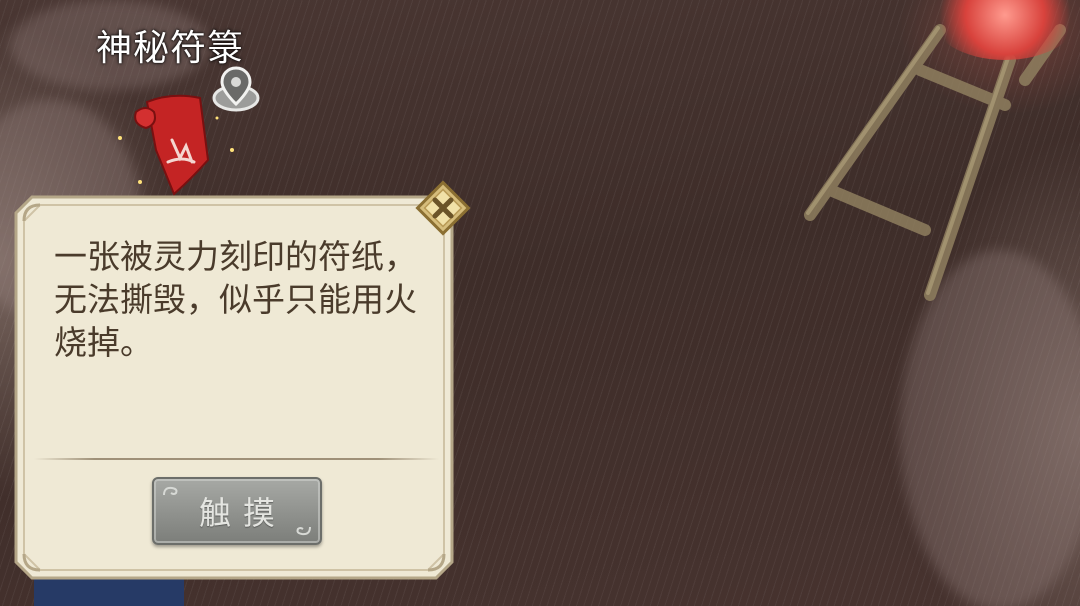 The image size is (1080, 606). What do you see at coordinates (242, 513) in the screenshot?
I see `touch-button-label: 触摸` at bounding box center [242, 513].